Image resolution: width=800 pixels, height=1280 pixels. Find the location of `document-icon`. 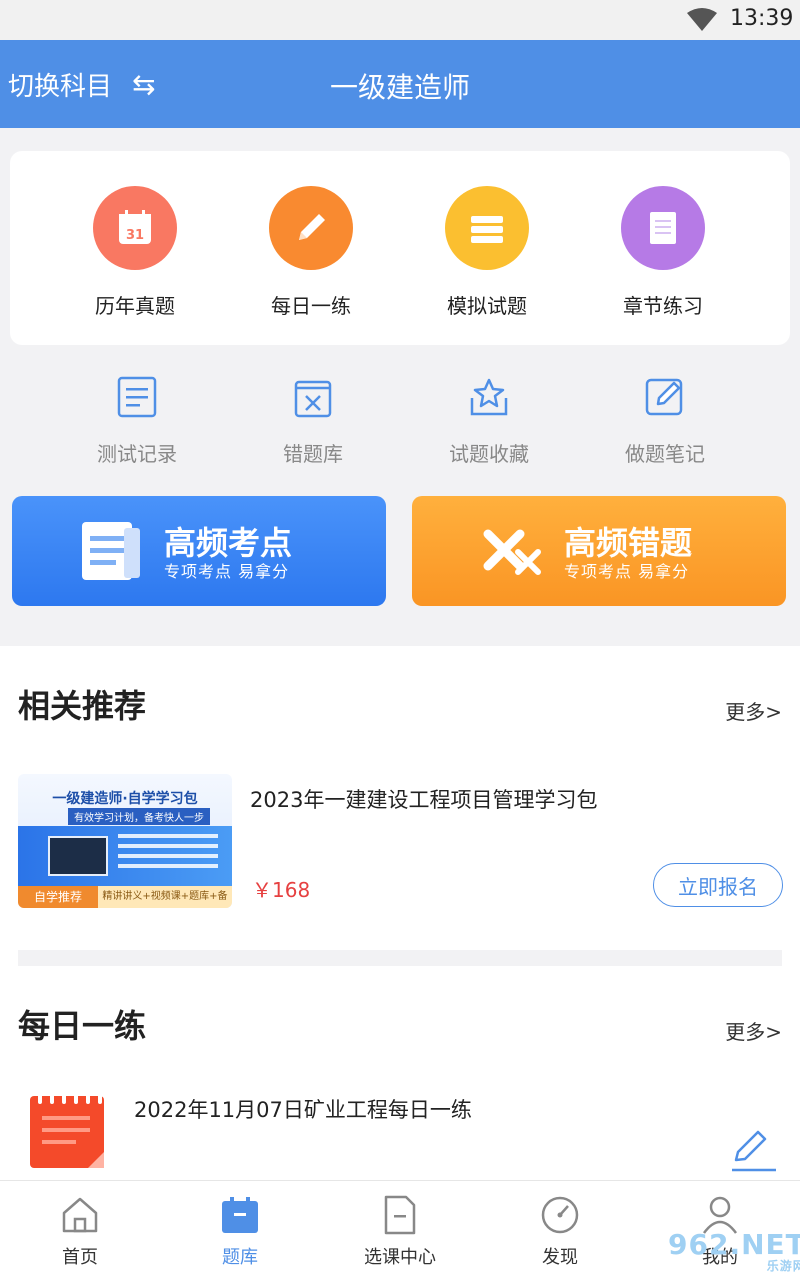

document-icon is located at coordinates (111, 551).